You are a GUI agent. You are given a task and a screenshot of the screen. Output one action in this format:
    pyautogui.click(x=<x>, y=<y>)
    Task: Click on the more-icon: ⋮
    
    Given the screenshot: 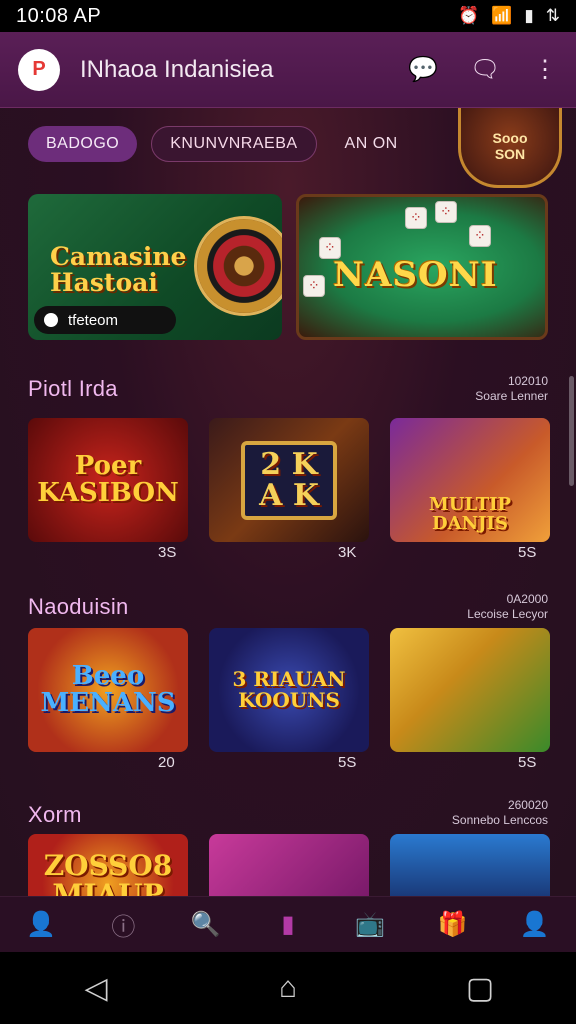 What is the action you would take?
    pyautogui.click(x=545, y=69)
    